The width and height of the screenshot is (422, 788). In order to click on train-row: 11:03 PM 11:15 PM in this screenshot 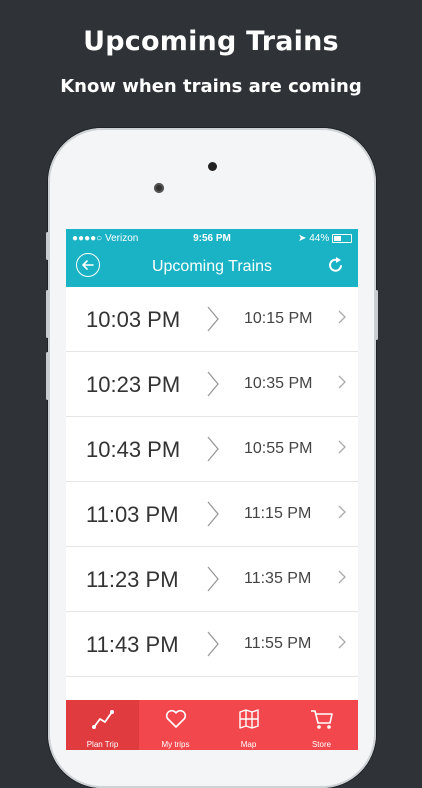, I will do `click(212, 514)`.